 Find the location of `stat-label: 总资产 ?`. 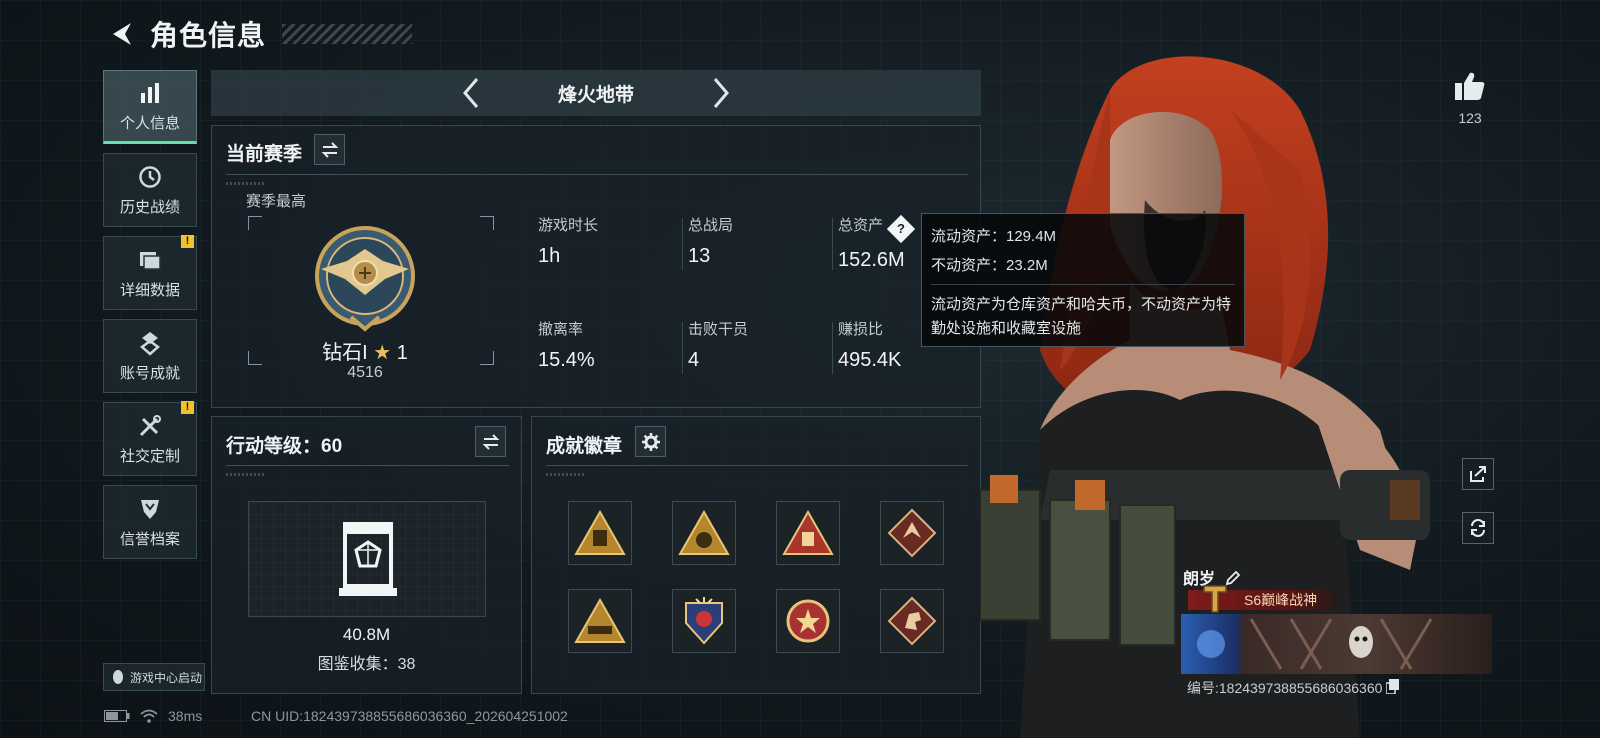

stat-label: 总资产 ? is located at coordinates (877, 229).